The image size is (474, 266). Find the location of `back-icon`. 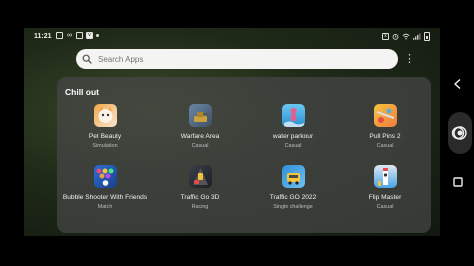

back-icon is located at coordinates (458, 84).